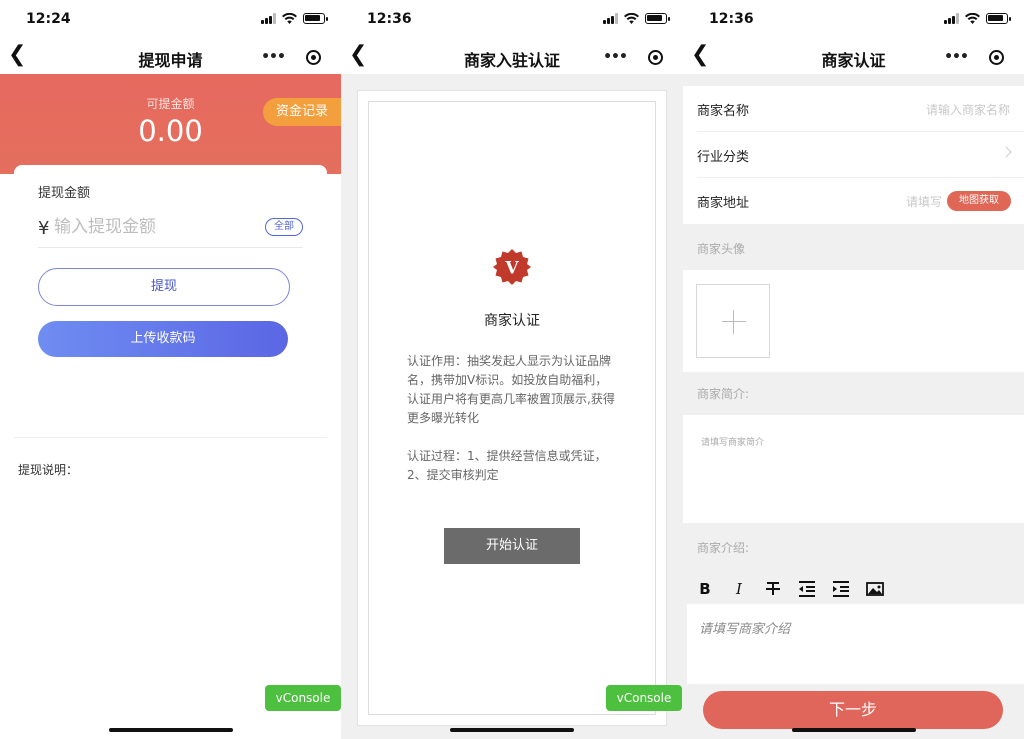  What do you see at coordinates (853, 469) in the screenshot?
I see `brief-textarea: 请填写商家简介` at bounding box center [853, 469].